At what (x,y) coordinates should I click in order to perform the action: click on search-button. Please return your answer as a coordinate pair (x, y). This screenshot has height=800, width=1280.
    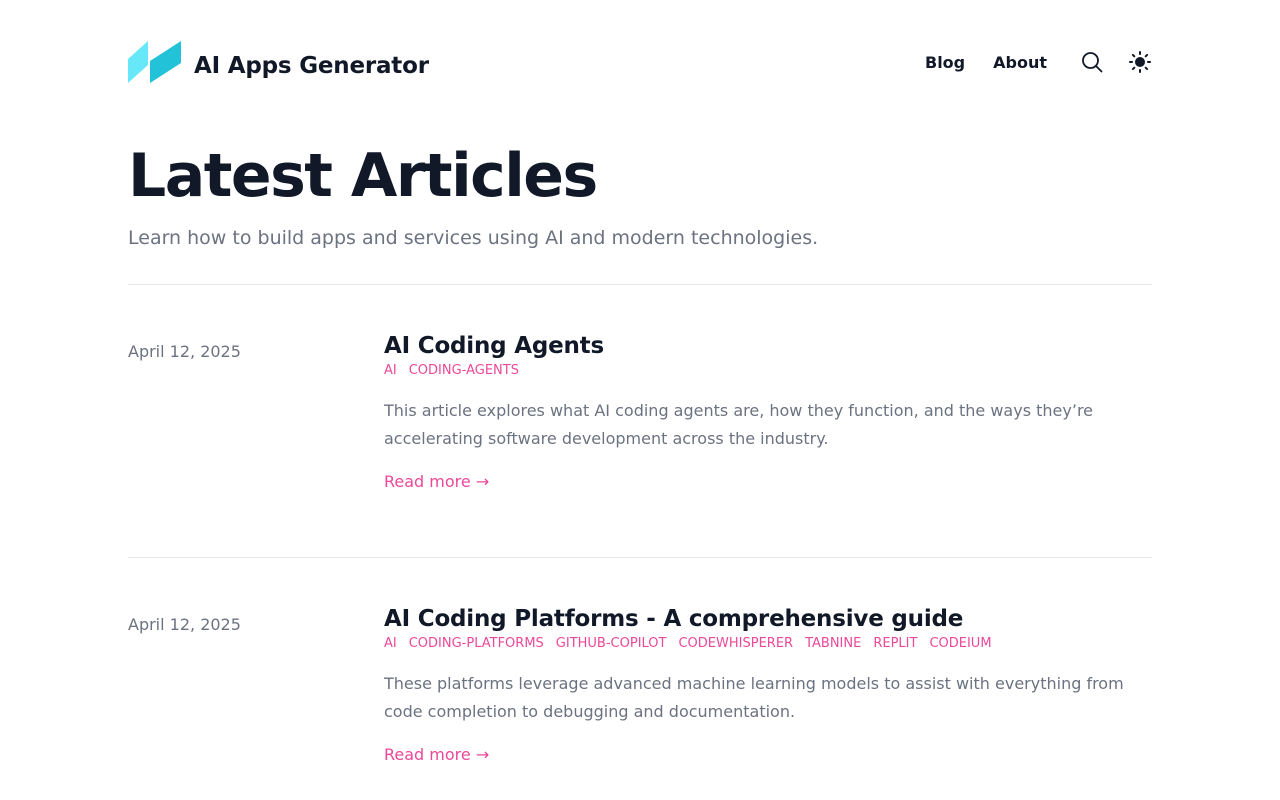
    Looking at the image, I should click on (1092, 62).